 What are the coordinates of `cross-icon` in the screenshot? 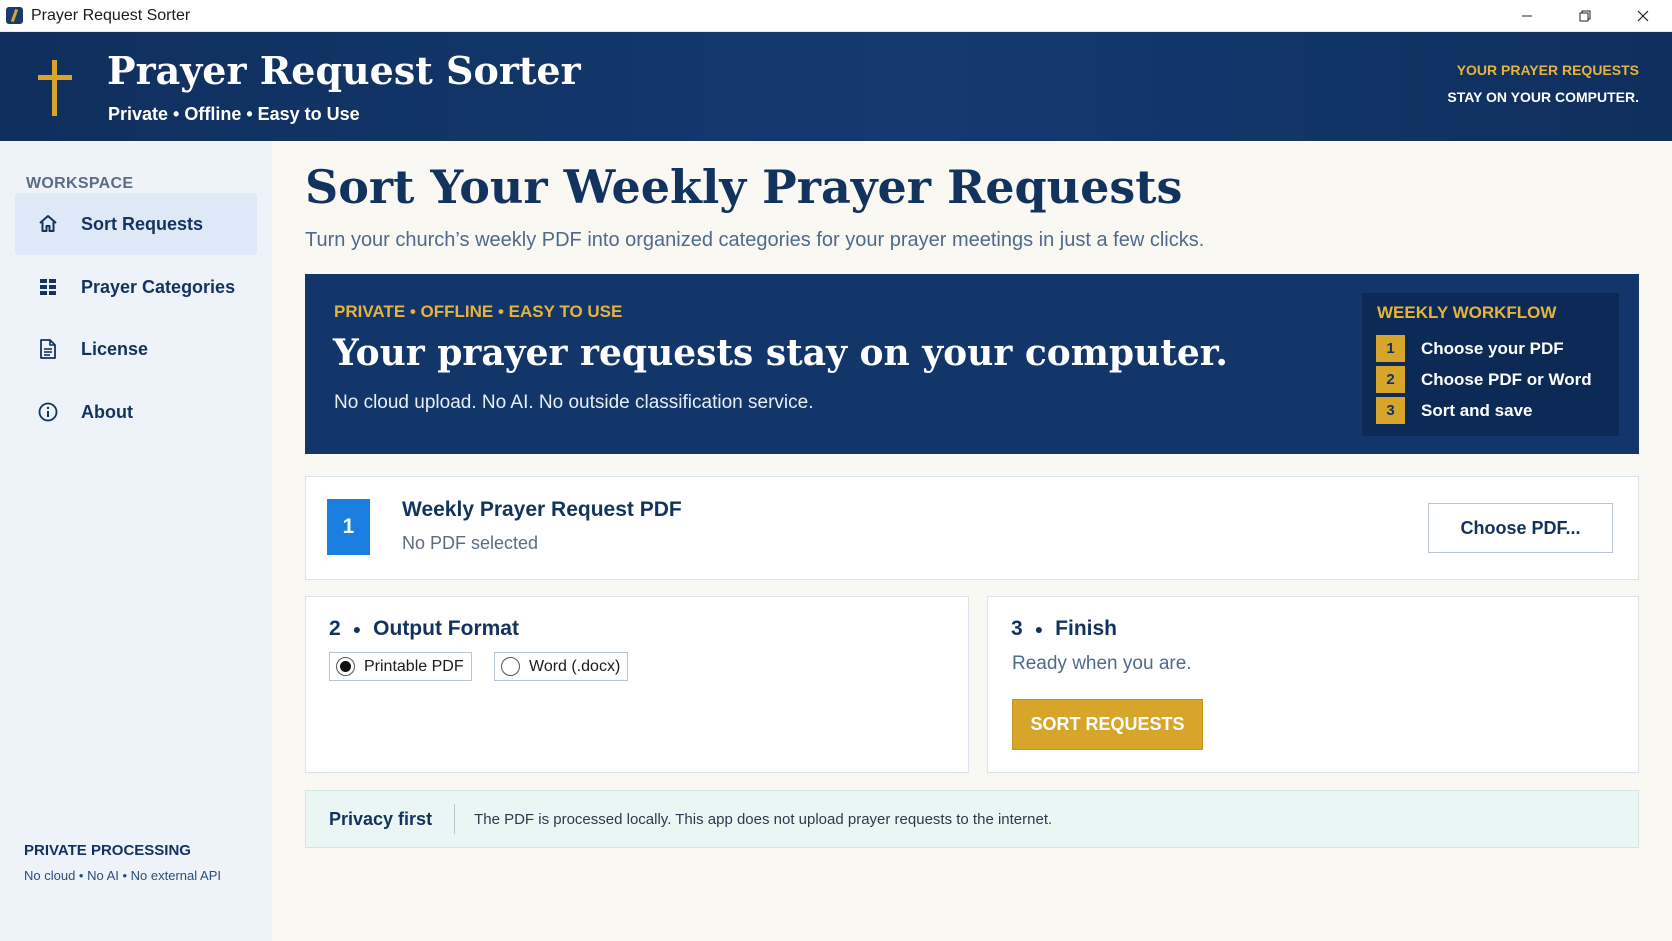 It's located at (55, 88).